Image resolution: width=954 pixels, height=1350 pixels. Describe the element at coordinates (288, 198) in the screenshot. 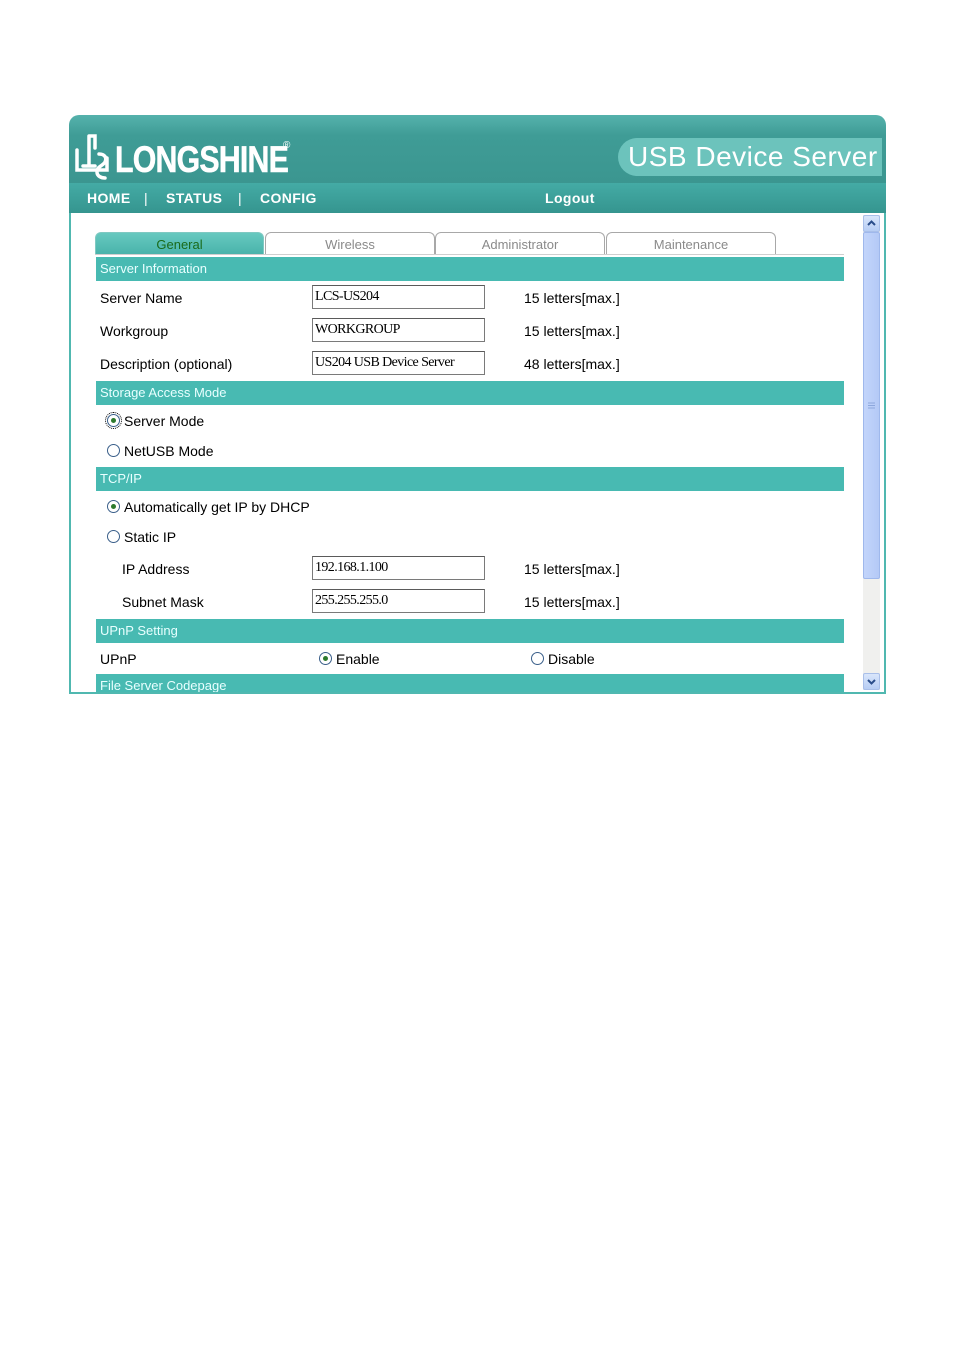

I see `nav-config: CONFIG` at that location.